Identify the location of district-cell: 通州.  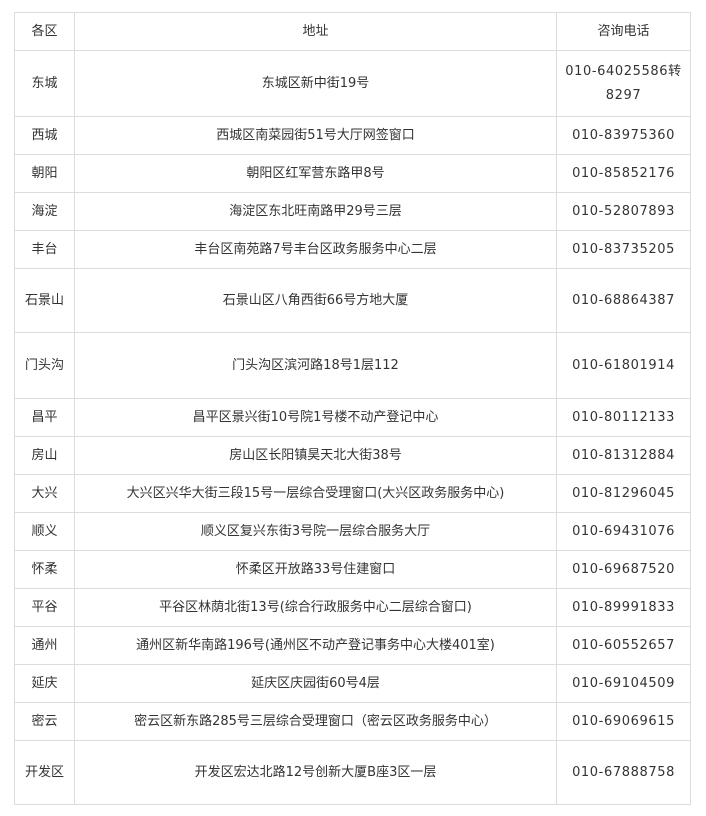
(44, 645).